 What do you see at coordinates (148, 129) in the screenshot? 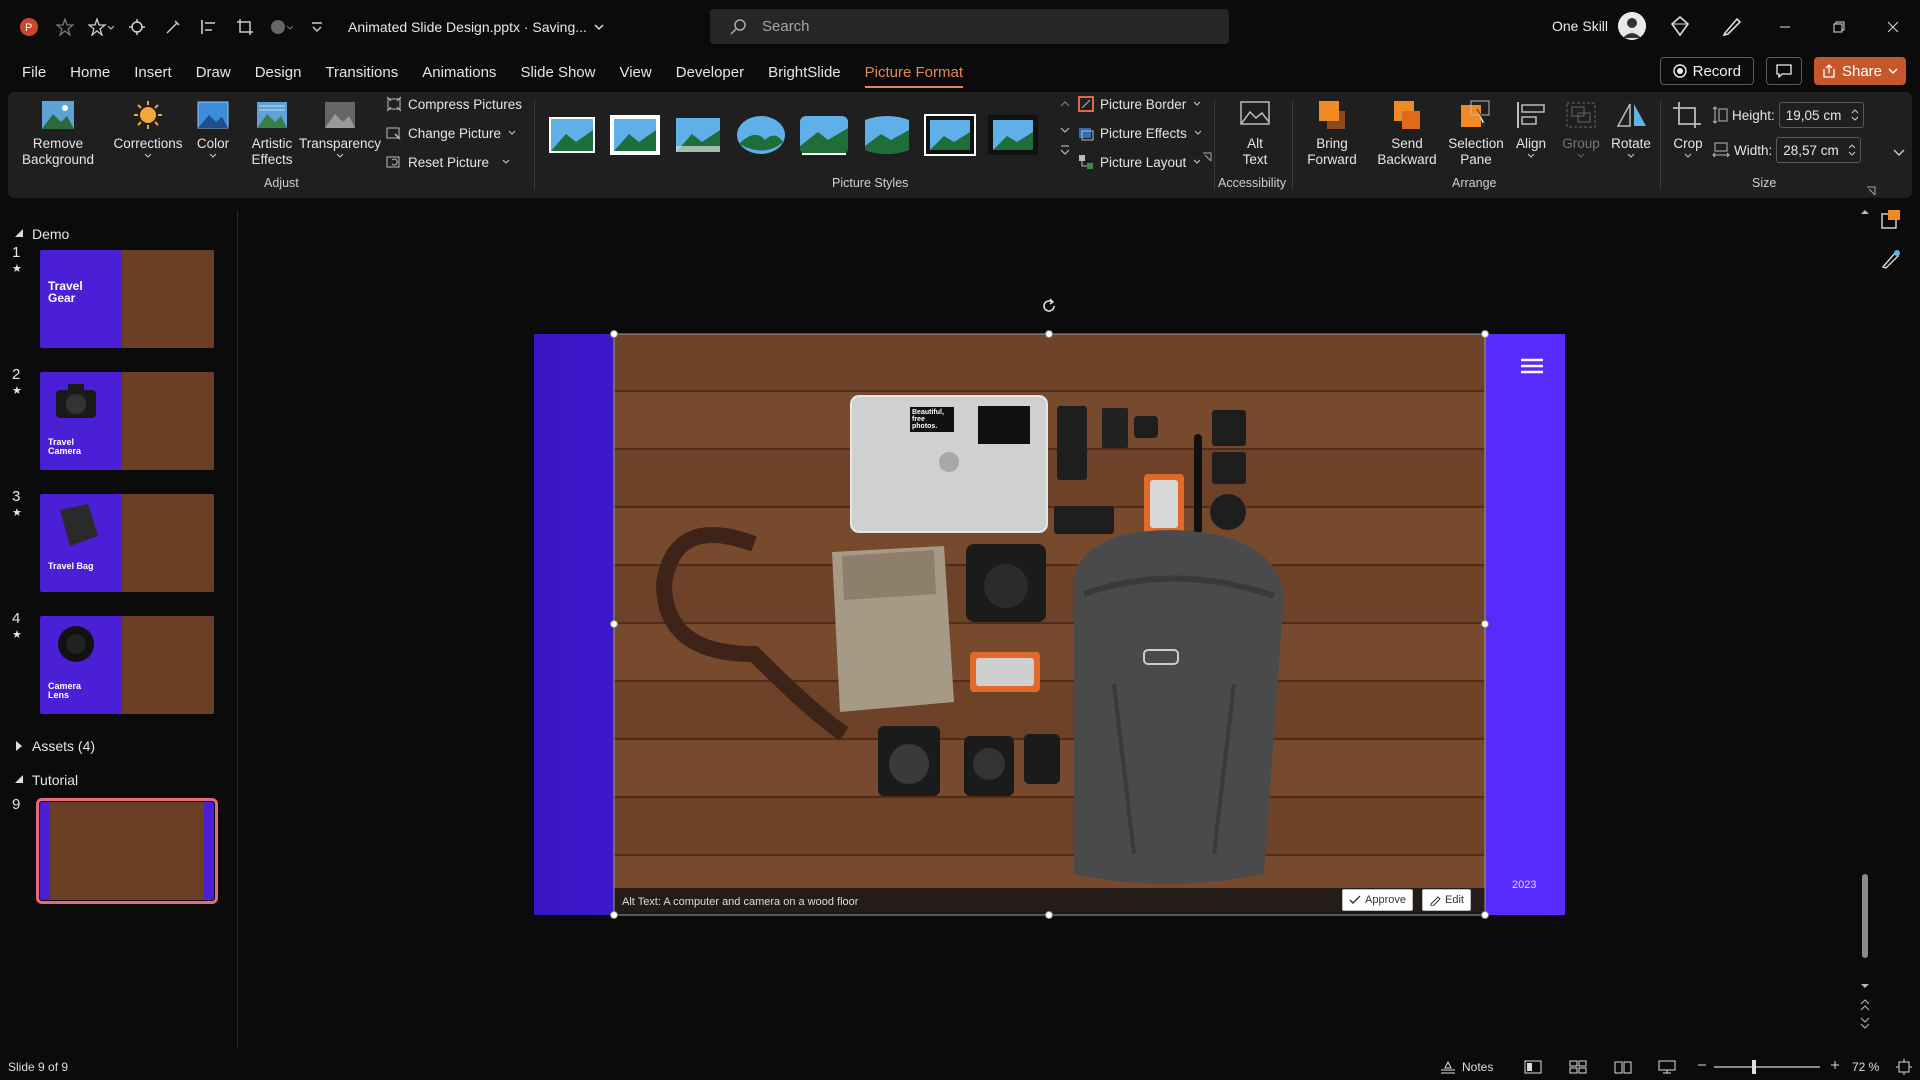
I see `corrections-button: Corrections` at bounding box center [148, 129].